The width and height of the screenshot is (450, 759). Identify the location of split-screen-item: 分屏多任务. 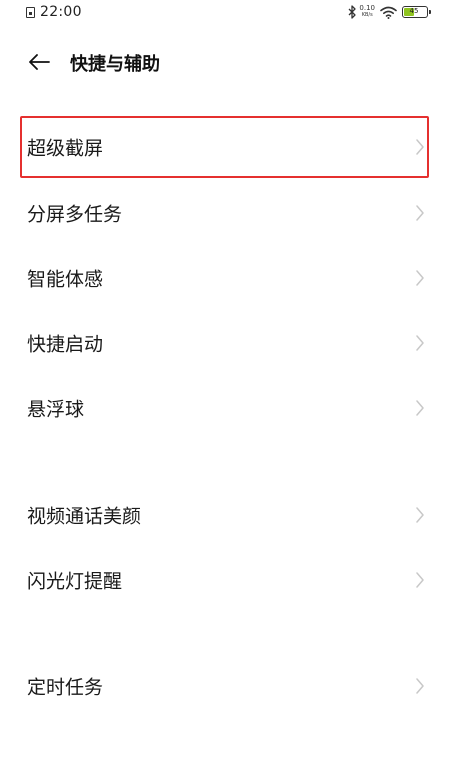
(224, 213).